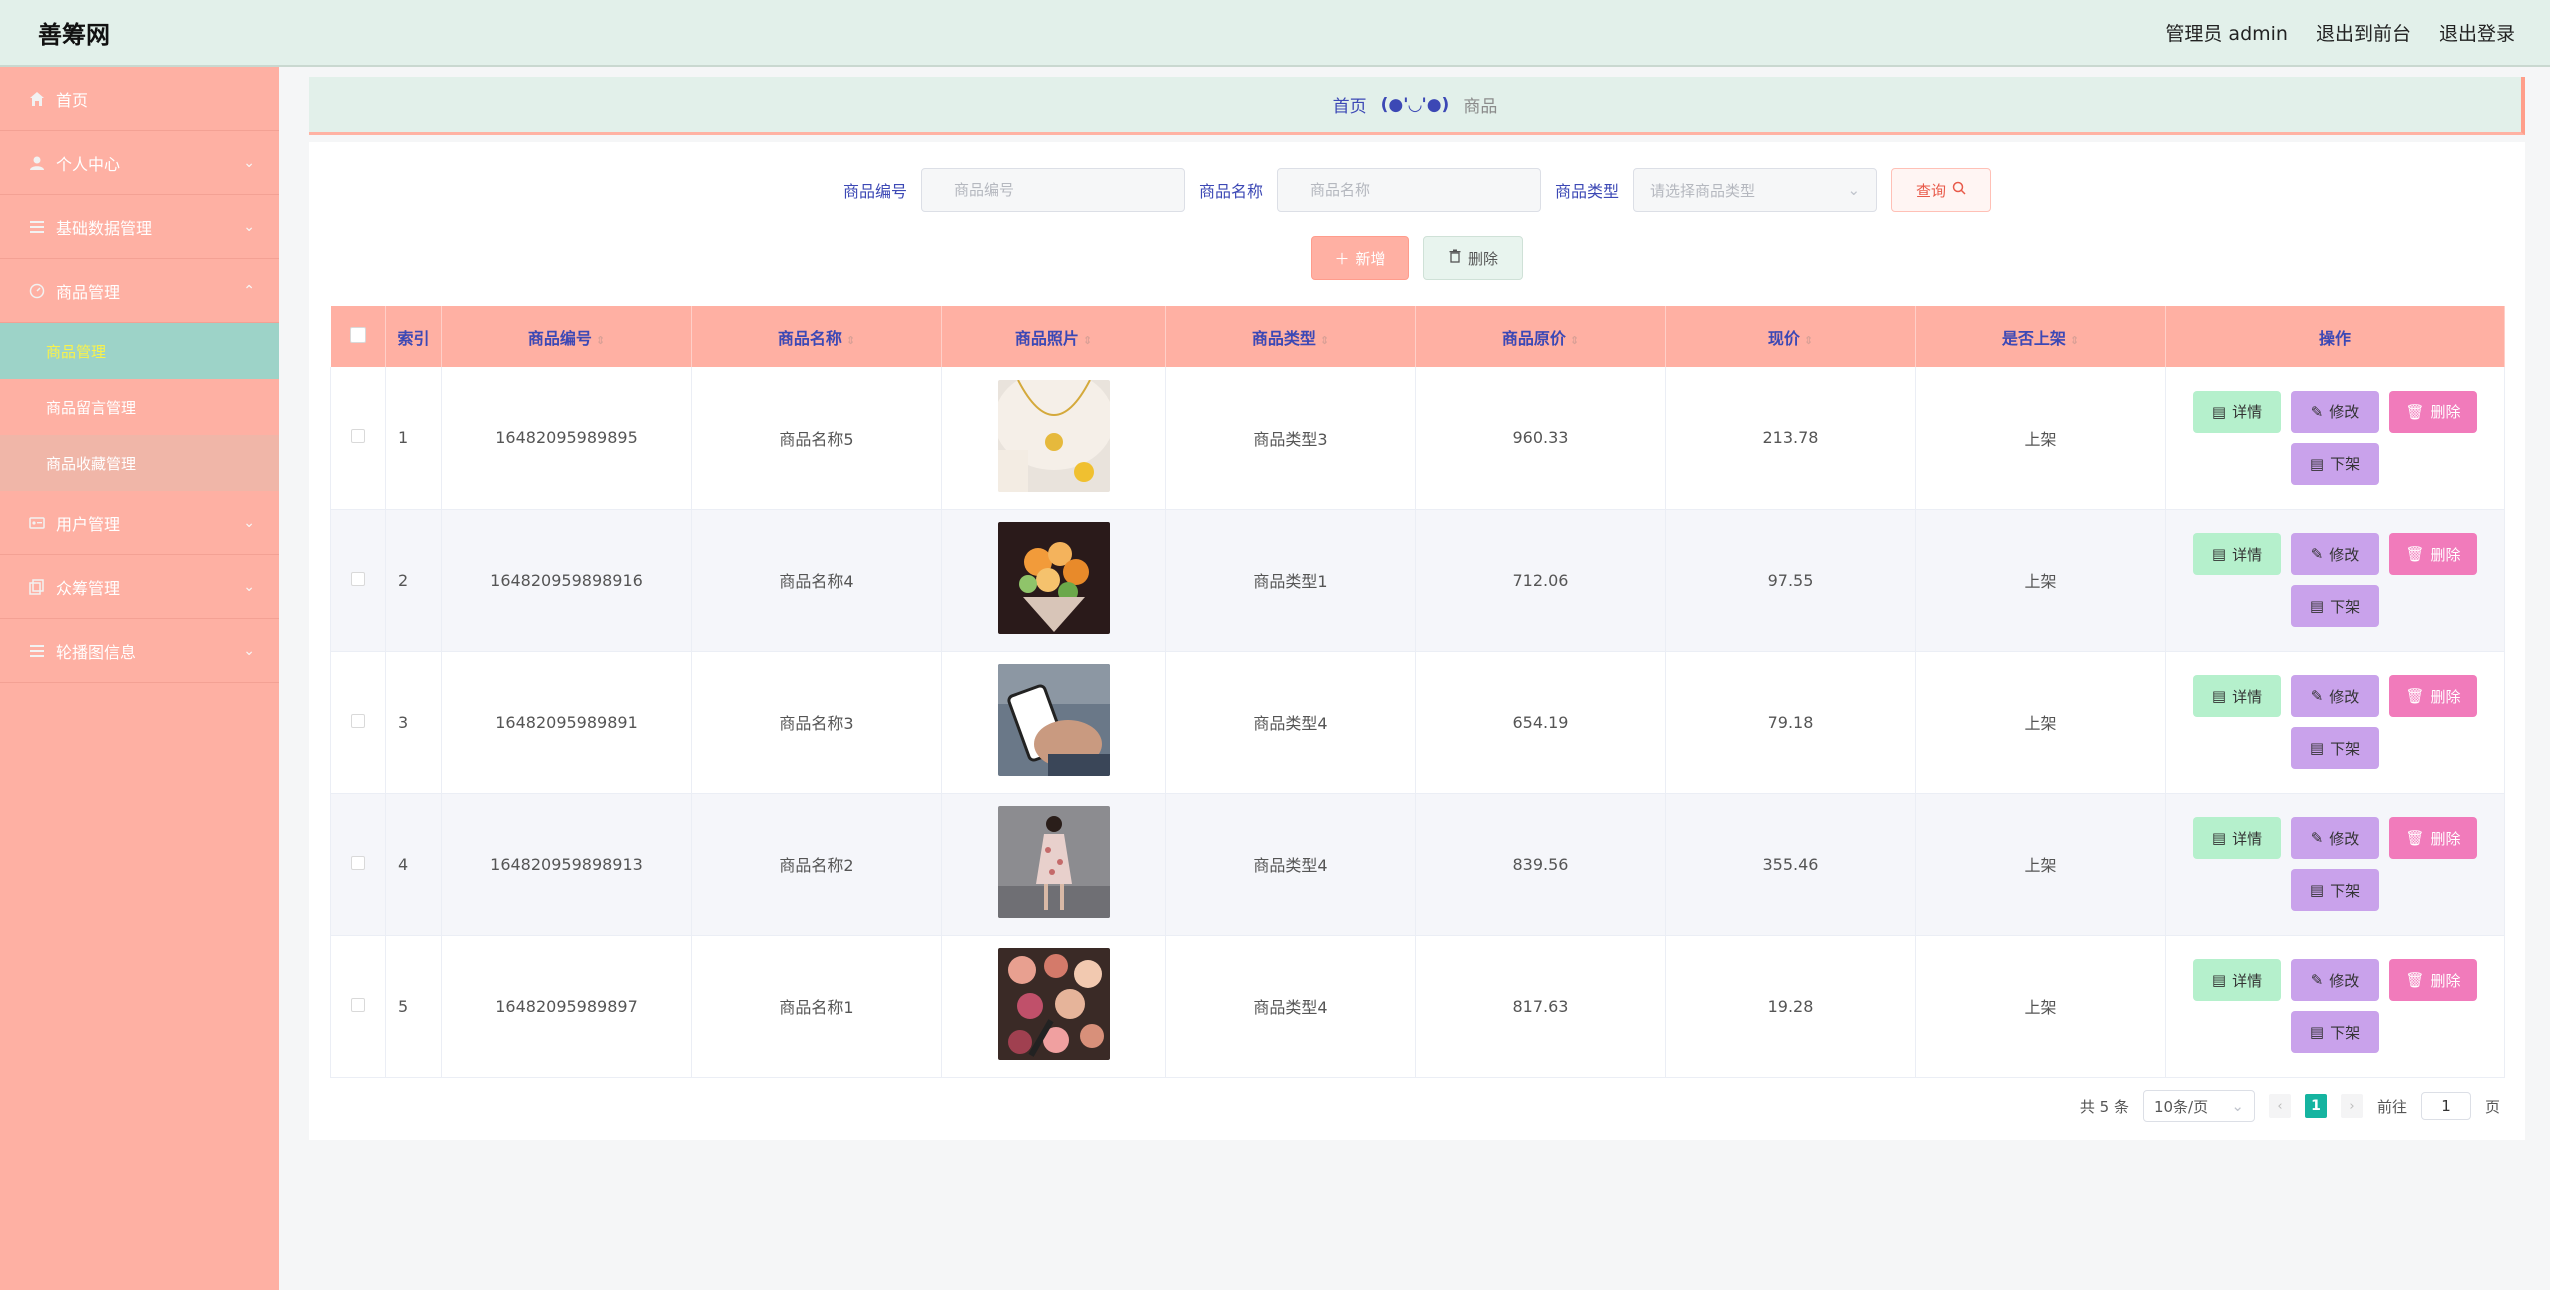  I want to click on row-type: 商品类型4, so click(1290, 722).